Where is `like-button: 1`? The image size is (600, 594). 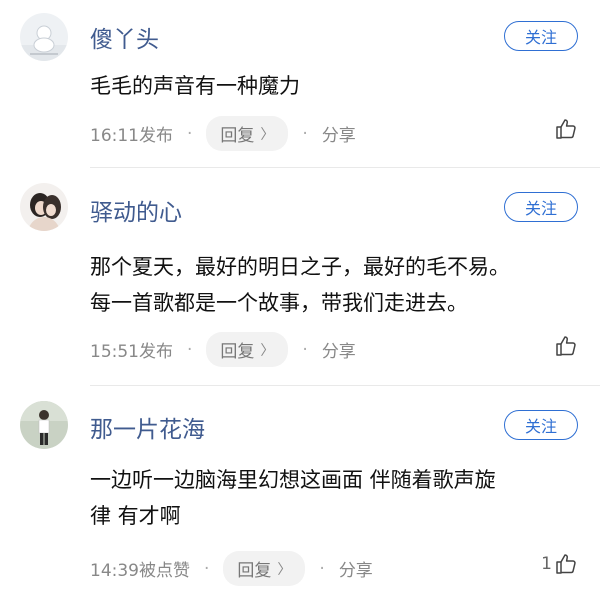
like-button: 1 is located at coordinates (559, 564).